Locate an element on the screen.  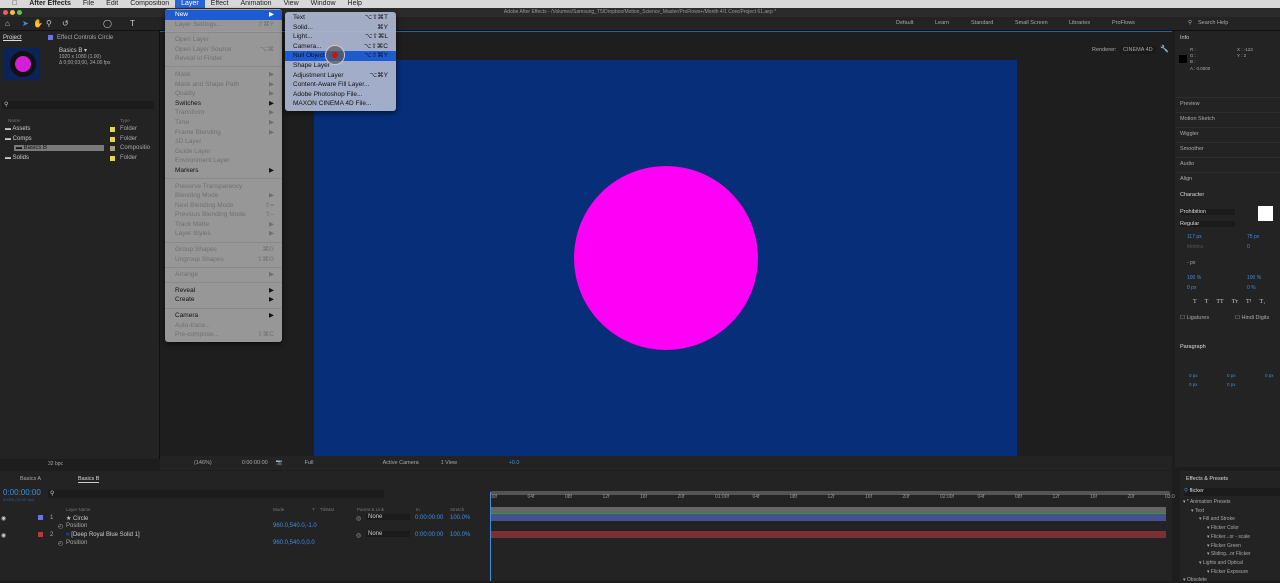
effects-tree-item: ▾ Flicker Color is located at coordinates (1223, 528).